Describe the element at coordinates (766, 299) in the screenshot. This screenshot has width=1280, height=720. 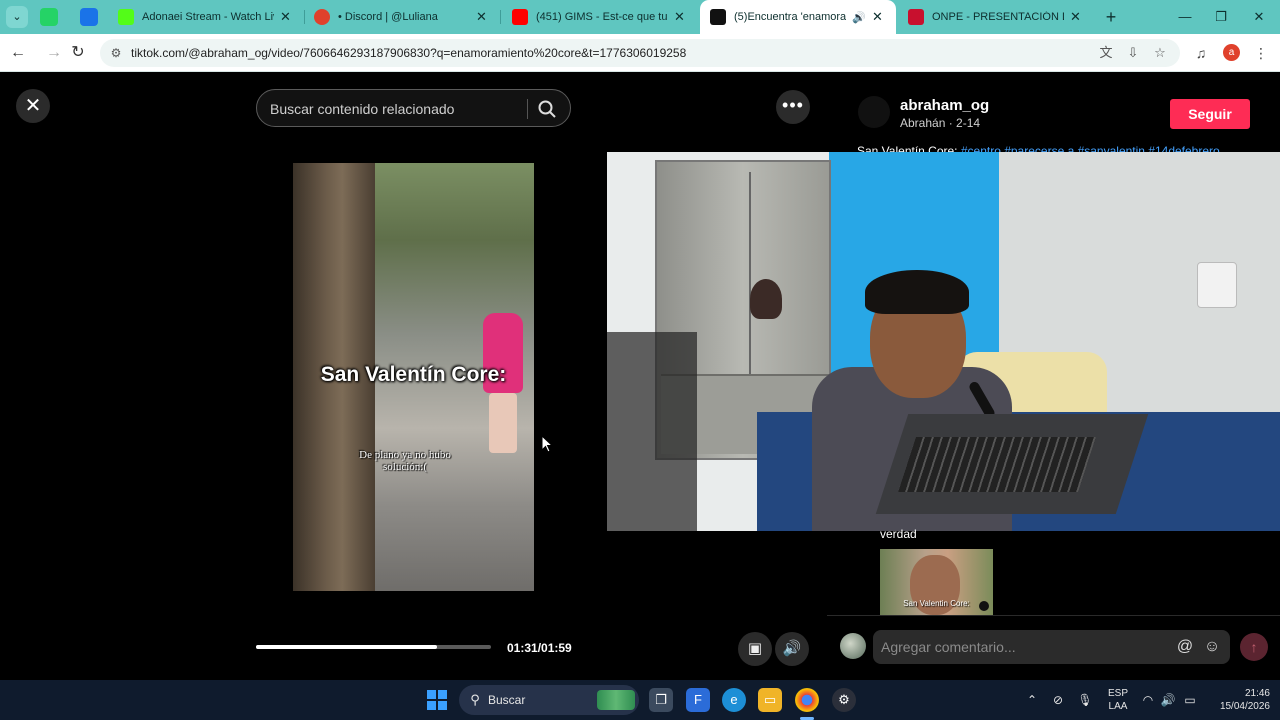
I see `cam-hat` at that location.